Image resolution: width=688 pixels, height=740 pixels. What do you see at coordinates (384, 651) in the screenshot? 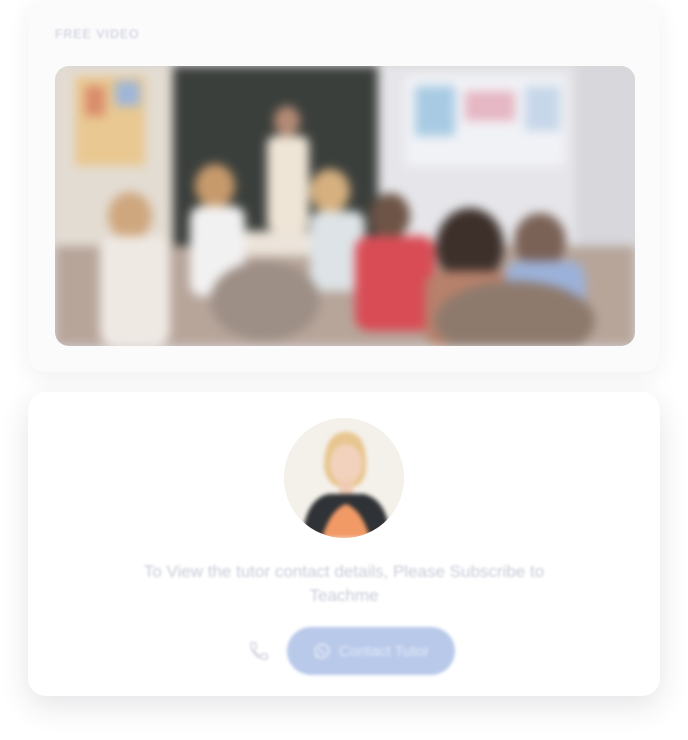
I see `contact-tutor-label: Contact Tutor` at bounding box center [384, 651].